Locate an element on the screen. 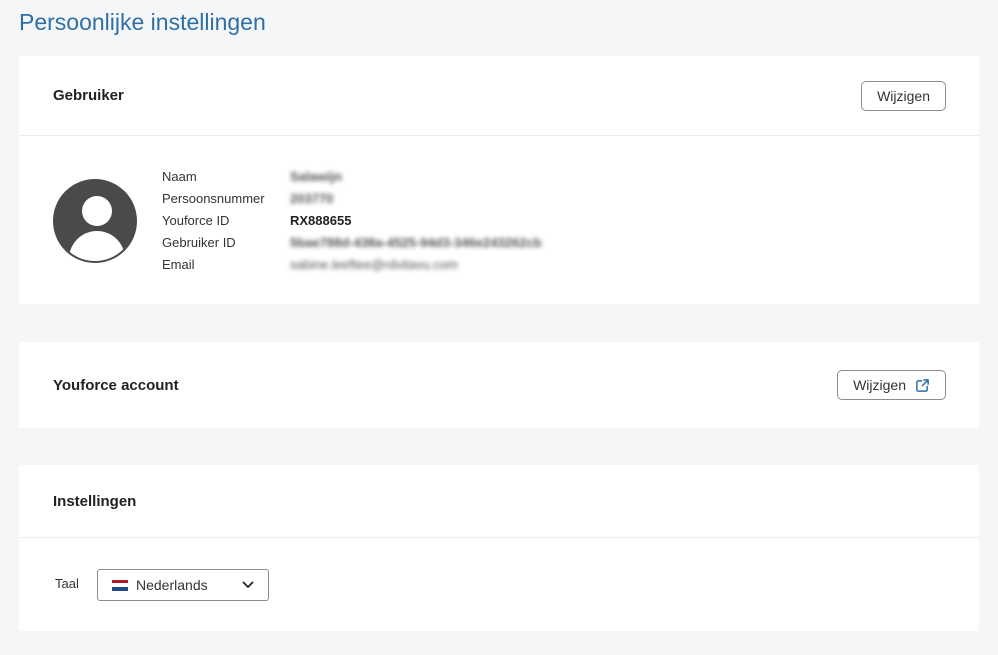 Image resolution: width=998 pixels, height=655 pixels. edit-account-button: Wijzigen is located at coordinates (891, 385).